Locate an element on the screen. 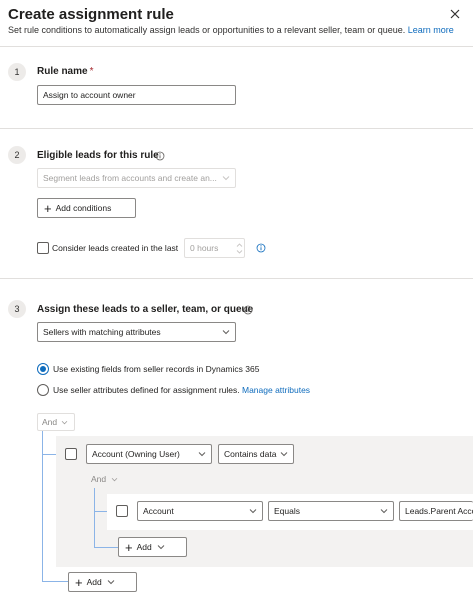 This screenshot has height=600, width=473. tree-branch-group is located at coordinates (49, 454).